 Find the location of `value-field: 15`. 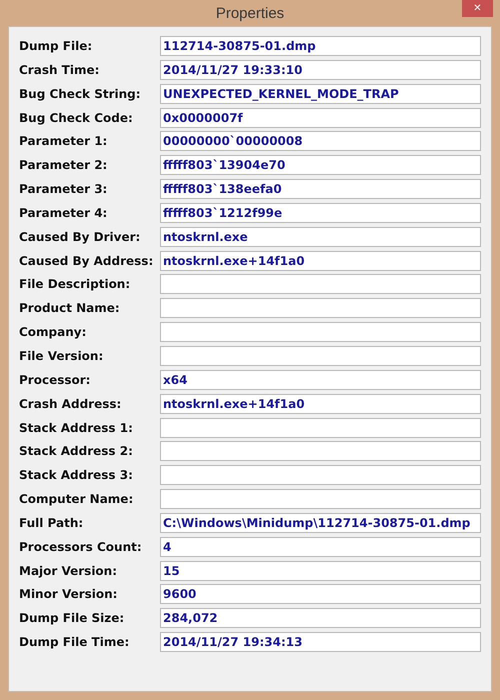

value-field: 15 is located at coordinates (320, 570).